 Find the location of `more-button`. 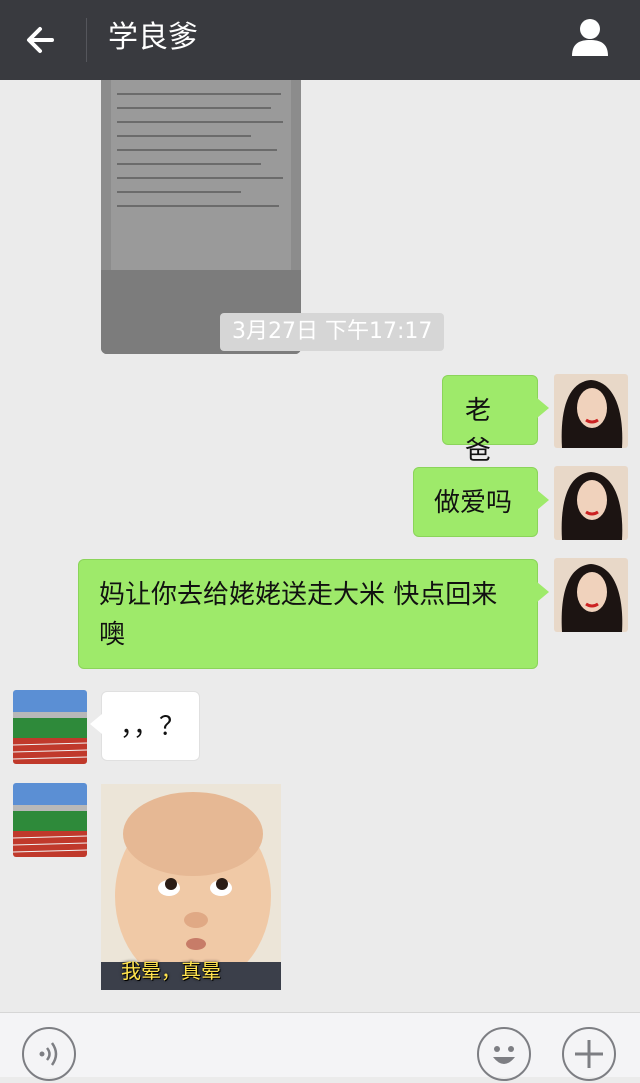

more-button is located at coordinates (589, 1054).